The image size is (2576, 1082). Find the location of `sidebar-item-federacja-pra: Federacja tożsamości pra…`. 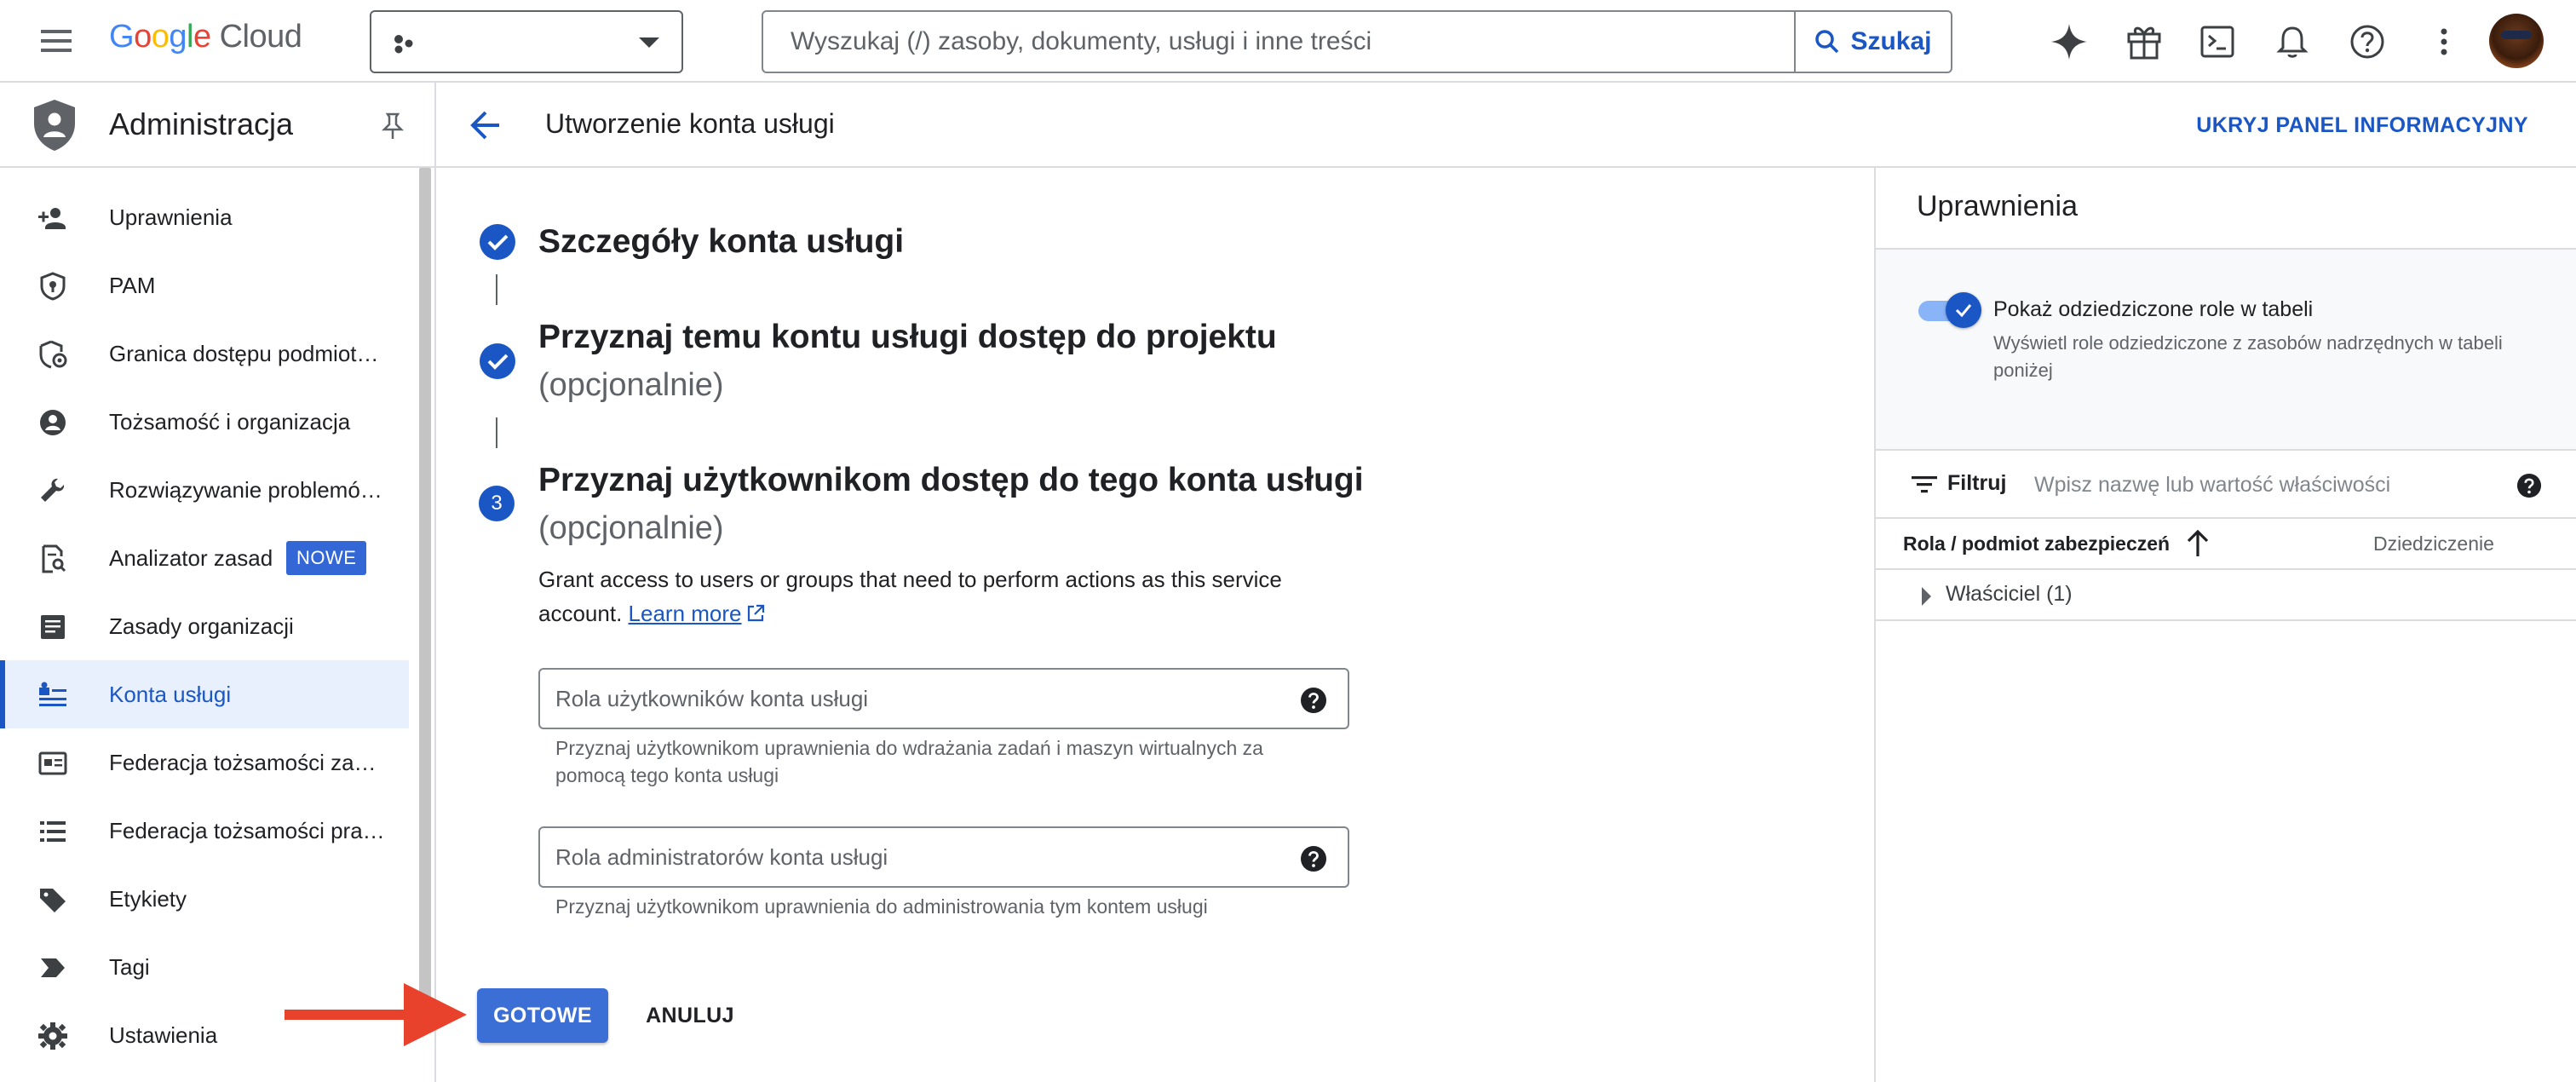

sidebar-item-federacja-pra: Federacja tożsamości pra… is located at coordinates (205, 831).